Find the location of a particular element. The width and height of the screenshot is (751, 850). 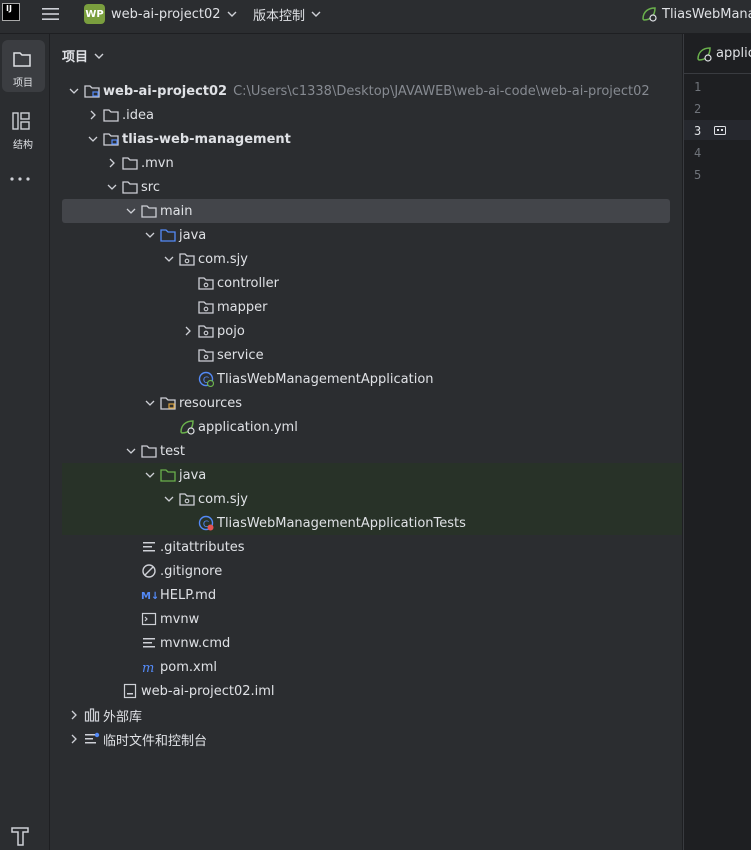

line-number: 3 is located at coordinates (698, 131).